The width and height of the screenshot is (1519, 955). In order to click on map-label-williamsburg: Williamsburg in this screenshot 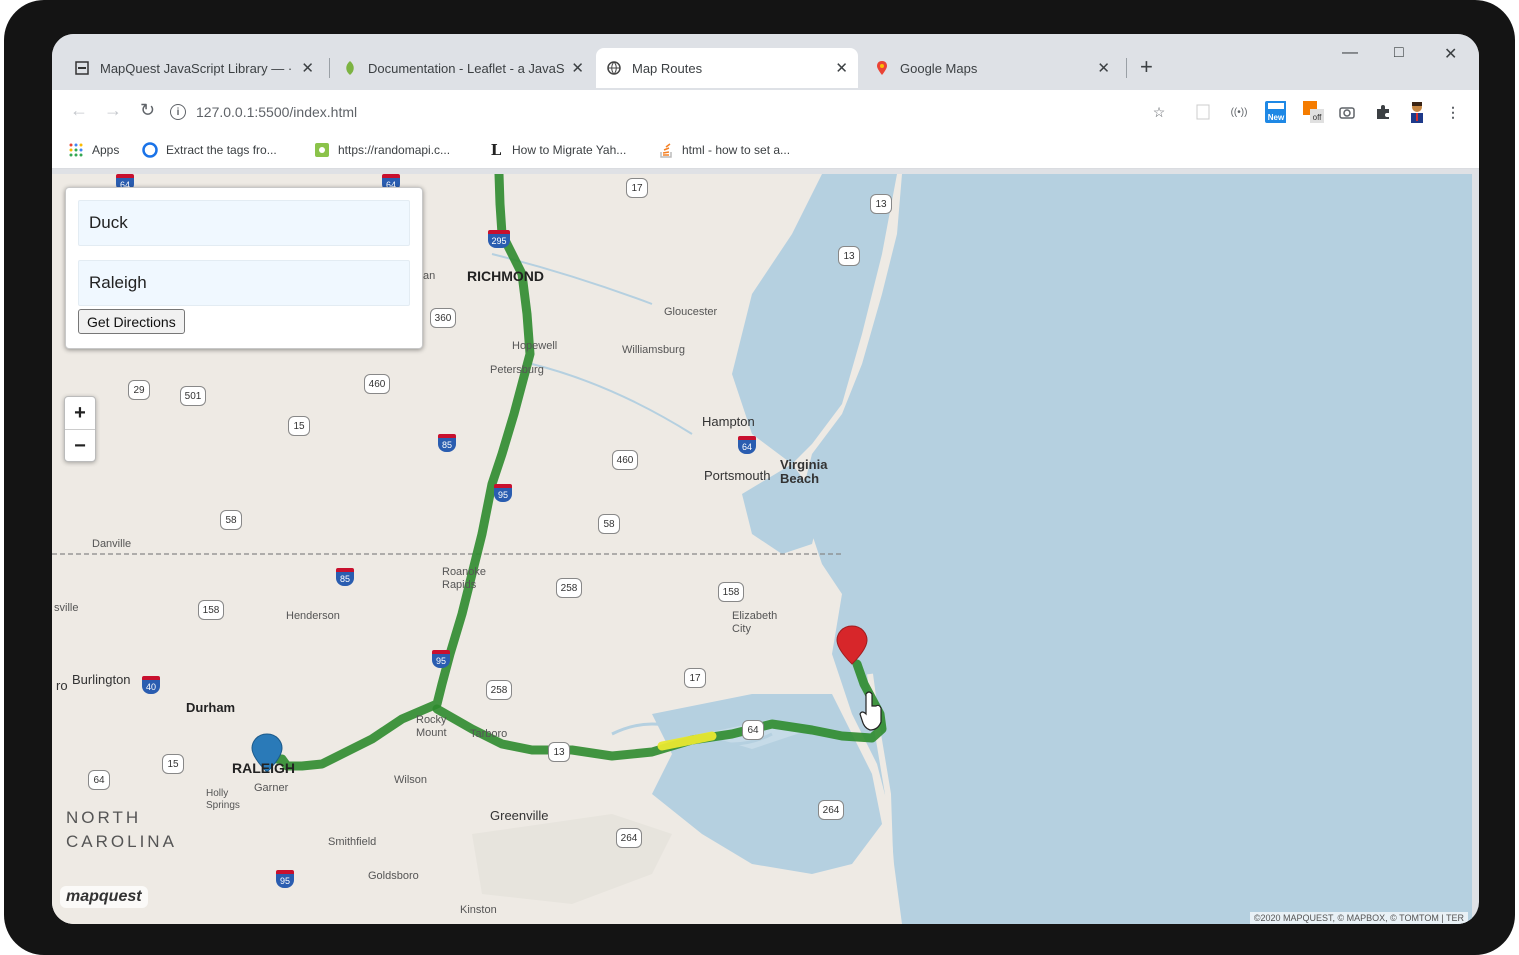, I will do `click(653, 350)`.